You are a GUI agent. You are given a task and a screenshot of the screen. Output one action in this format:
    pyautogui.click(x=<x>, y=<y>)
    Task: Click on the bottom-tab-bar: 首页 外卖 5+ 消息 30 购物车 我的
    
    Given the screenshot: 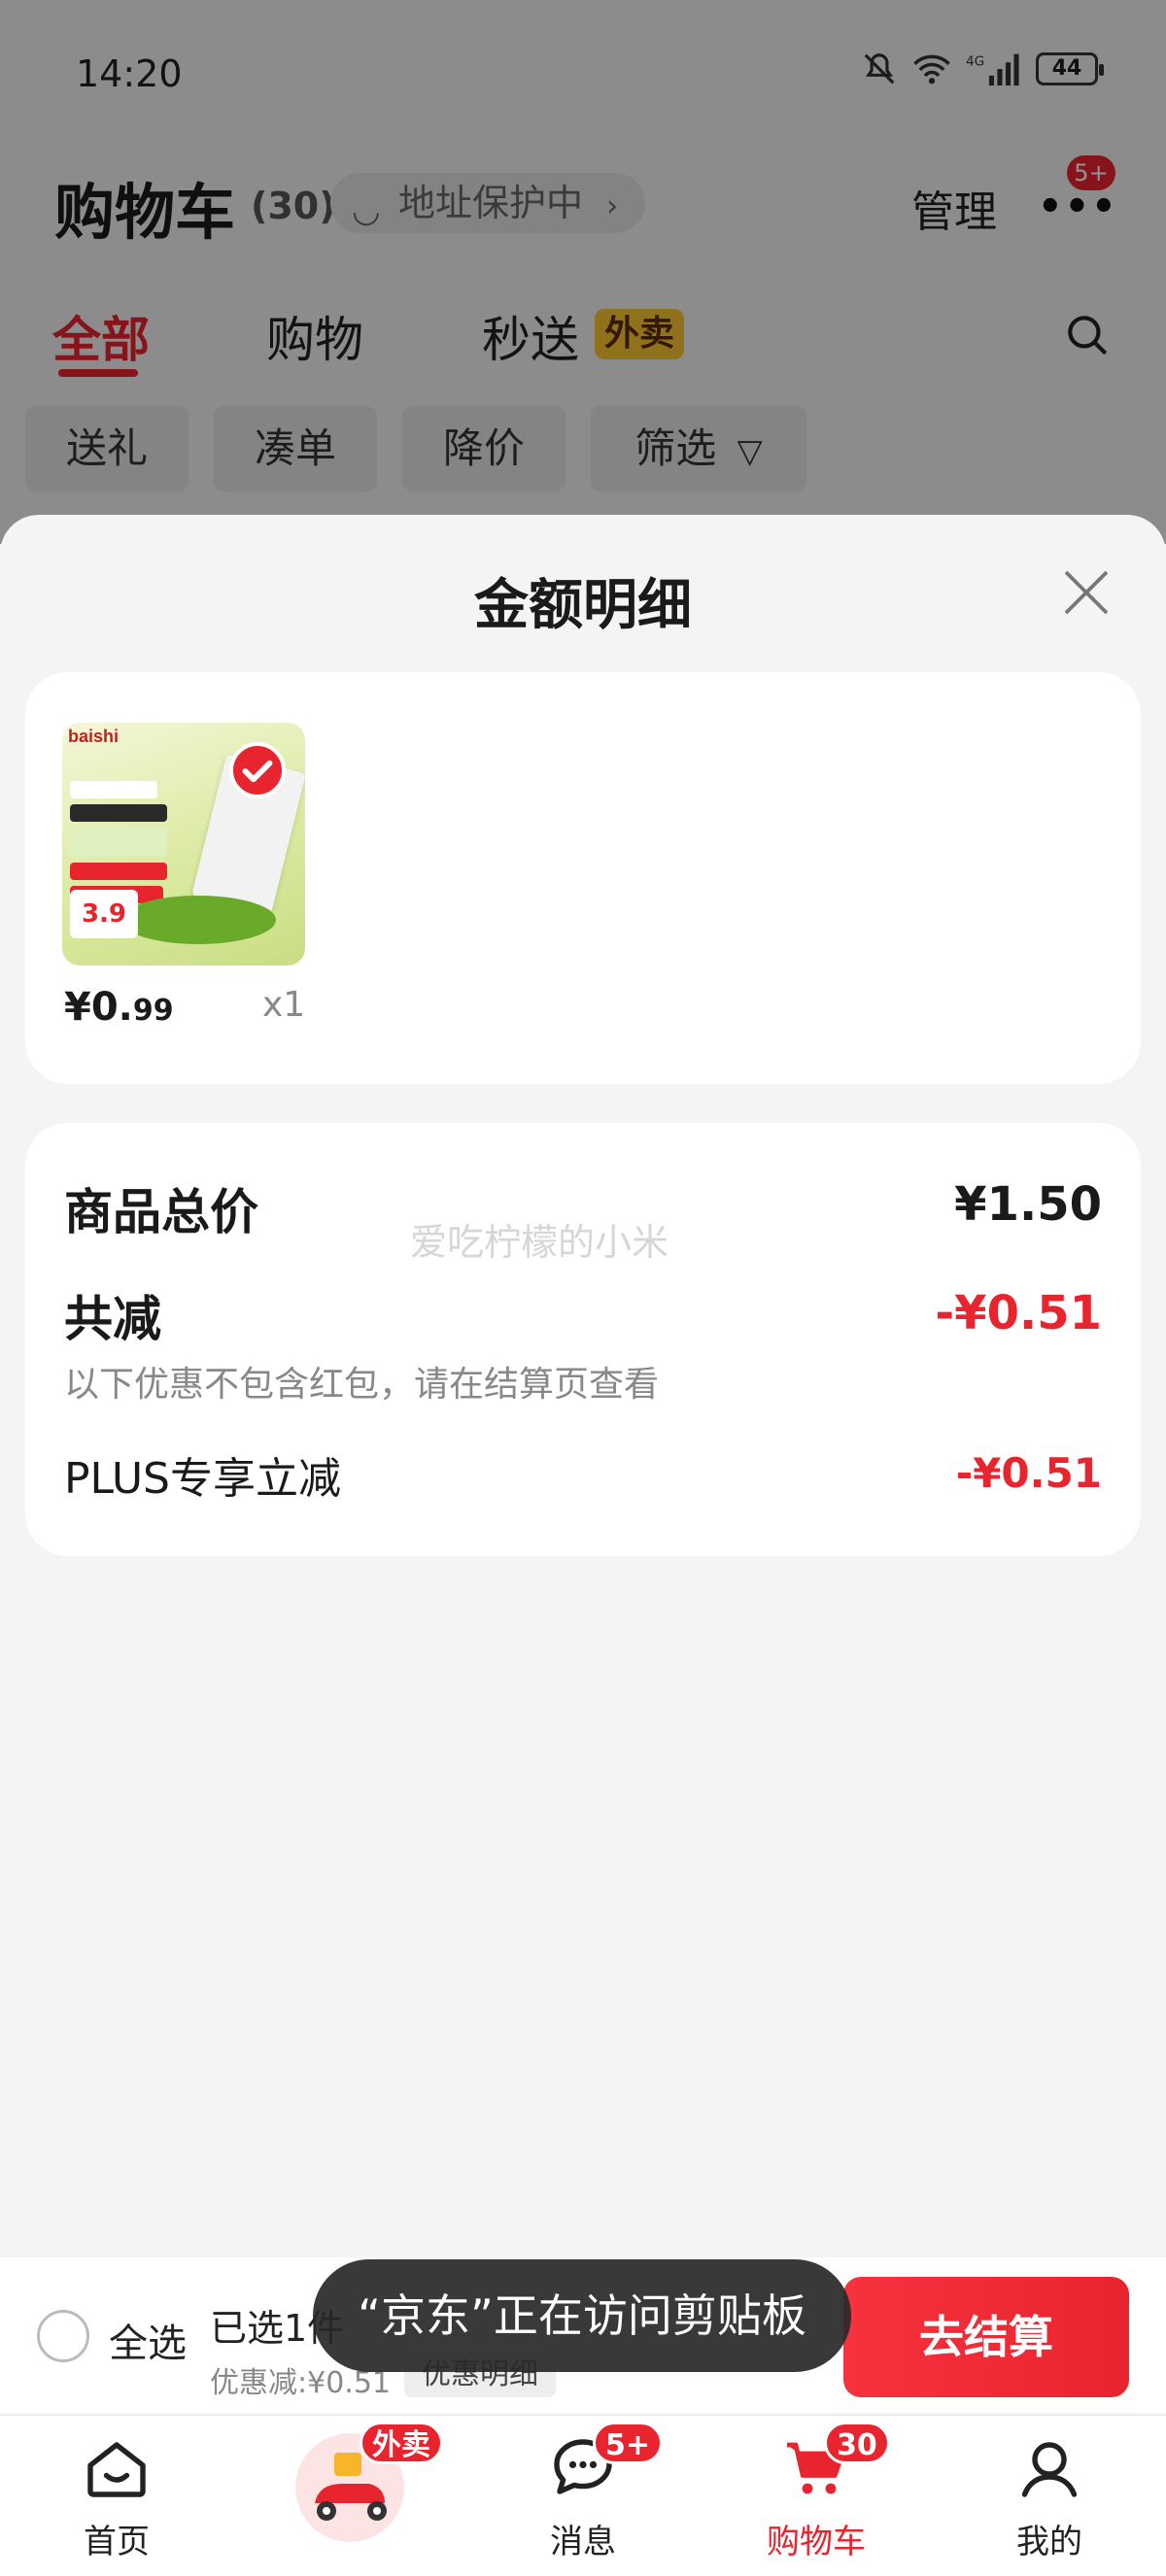 What is the action you would take?
    pyautogui.click(x=583, y=2495)
    